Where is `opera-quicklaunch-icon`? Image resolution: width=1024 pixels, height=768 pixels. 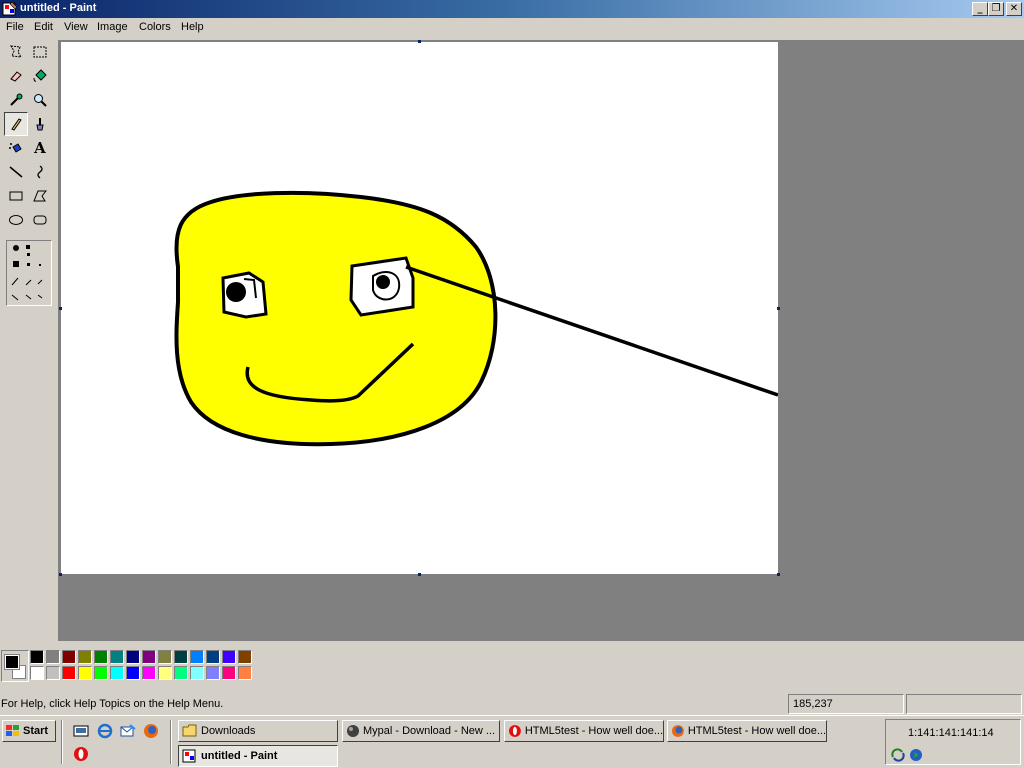 opera-quicklaunch-icon is located at coordinates (81, 754).